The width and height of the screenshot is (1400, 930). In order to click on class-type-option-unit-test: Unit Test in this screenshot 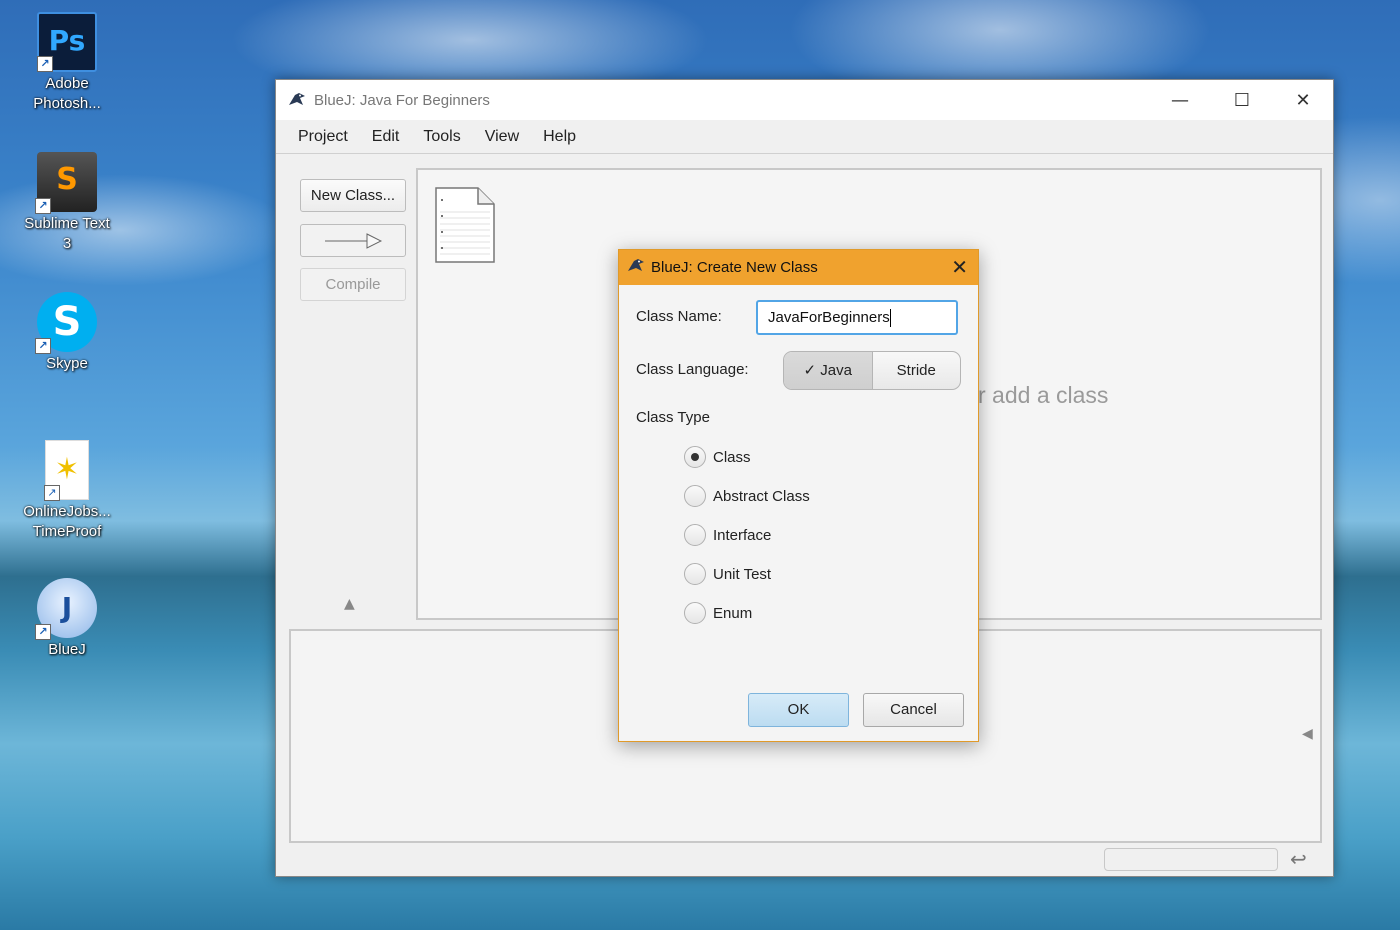, I will do `click(727, 574)`.